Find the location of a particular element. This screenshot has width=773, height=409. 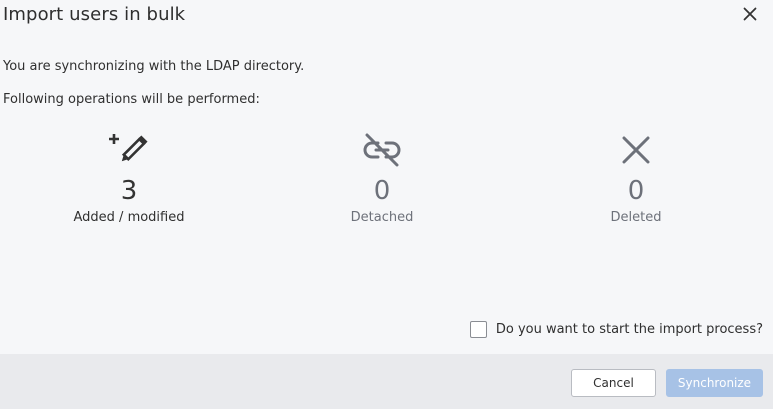

stat-detached: 0 Detached is located at coordinates (382, 176).